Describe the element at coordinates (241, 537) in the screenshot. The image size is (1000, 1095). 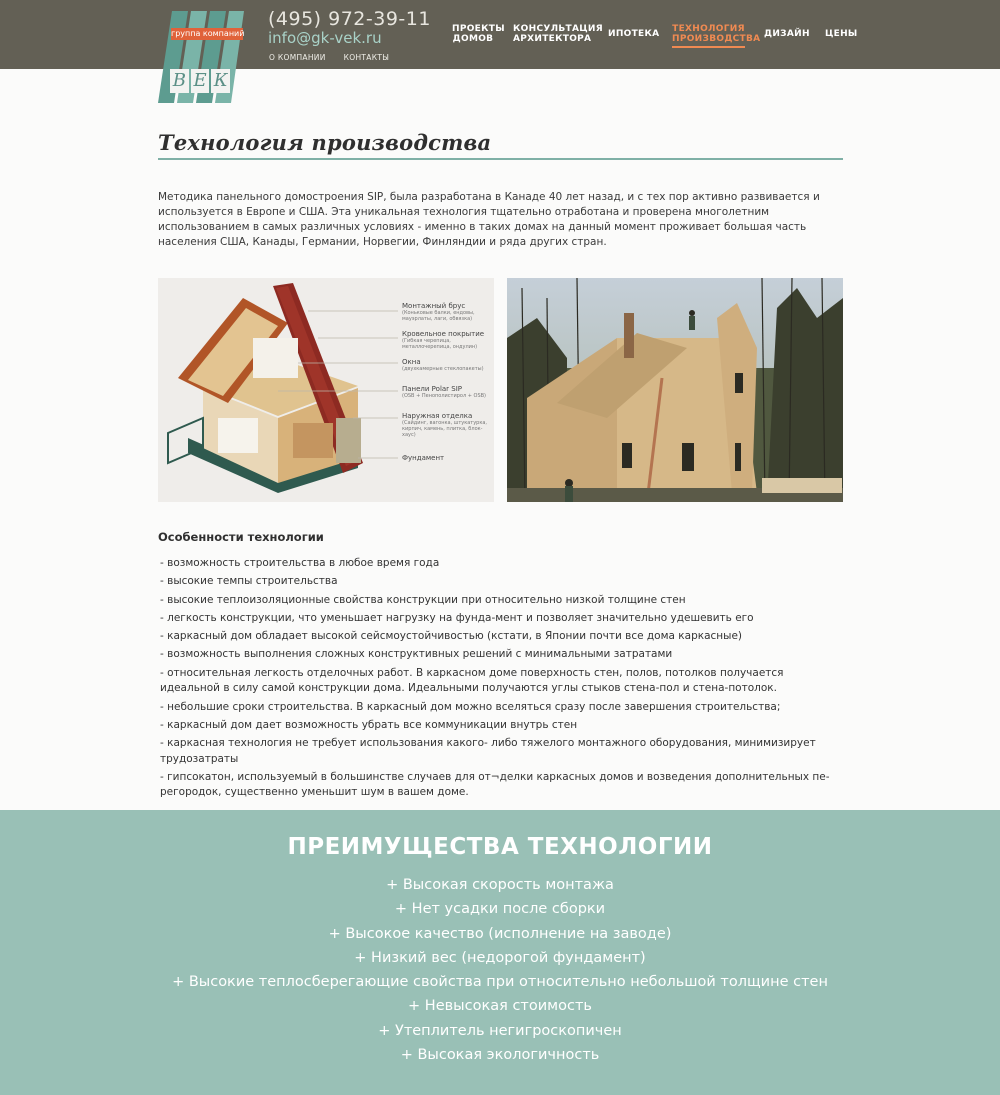
I see `features-heading: Особенности технологии` at that location.